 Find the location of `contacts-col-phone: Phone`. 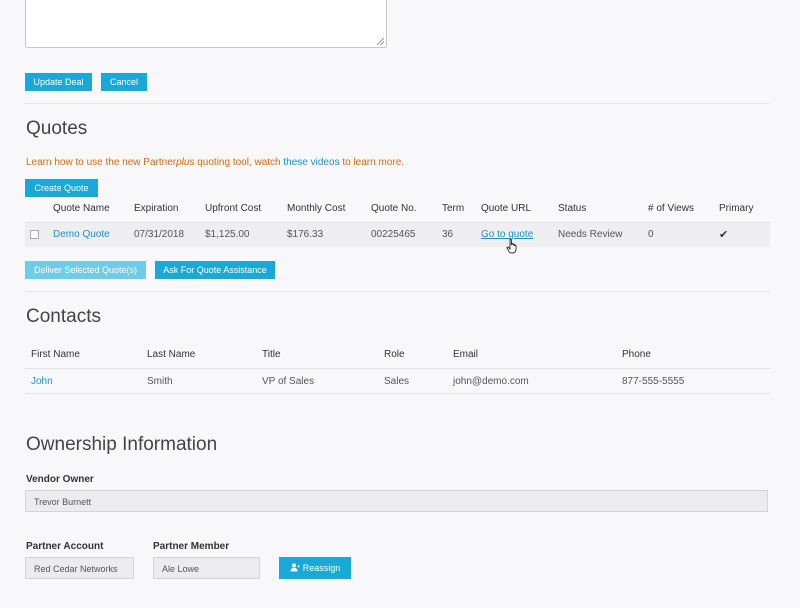

contacts-col-phone: Phone is located at coordinates (636, 354).